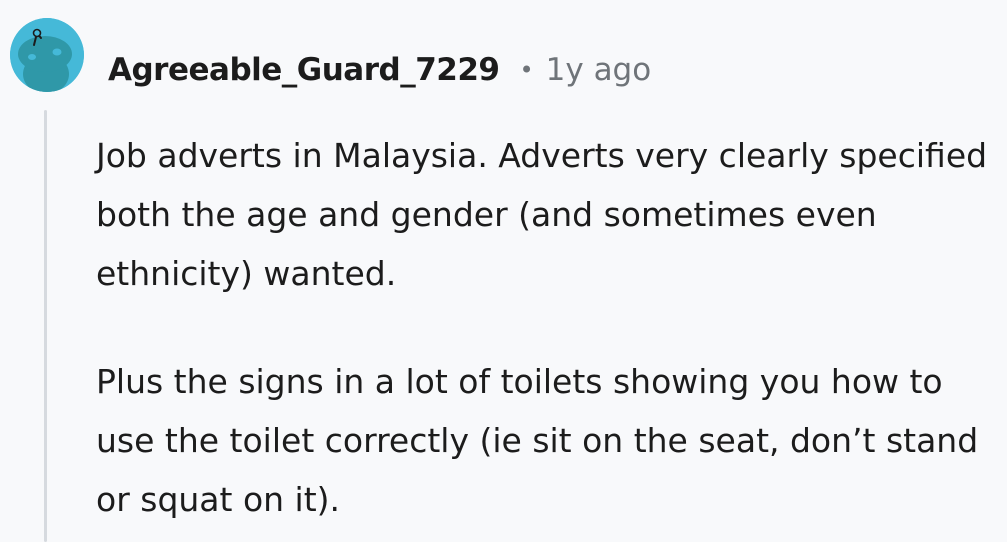 Image resolution: width=1007 pixels, height=542 pixels. I want to click on comment-meta: Agreeable_Guard_7229 • 1y ago, so click(379, 70).